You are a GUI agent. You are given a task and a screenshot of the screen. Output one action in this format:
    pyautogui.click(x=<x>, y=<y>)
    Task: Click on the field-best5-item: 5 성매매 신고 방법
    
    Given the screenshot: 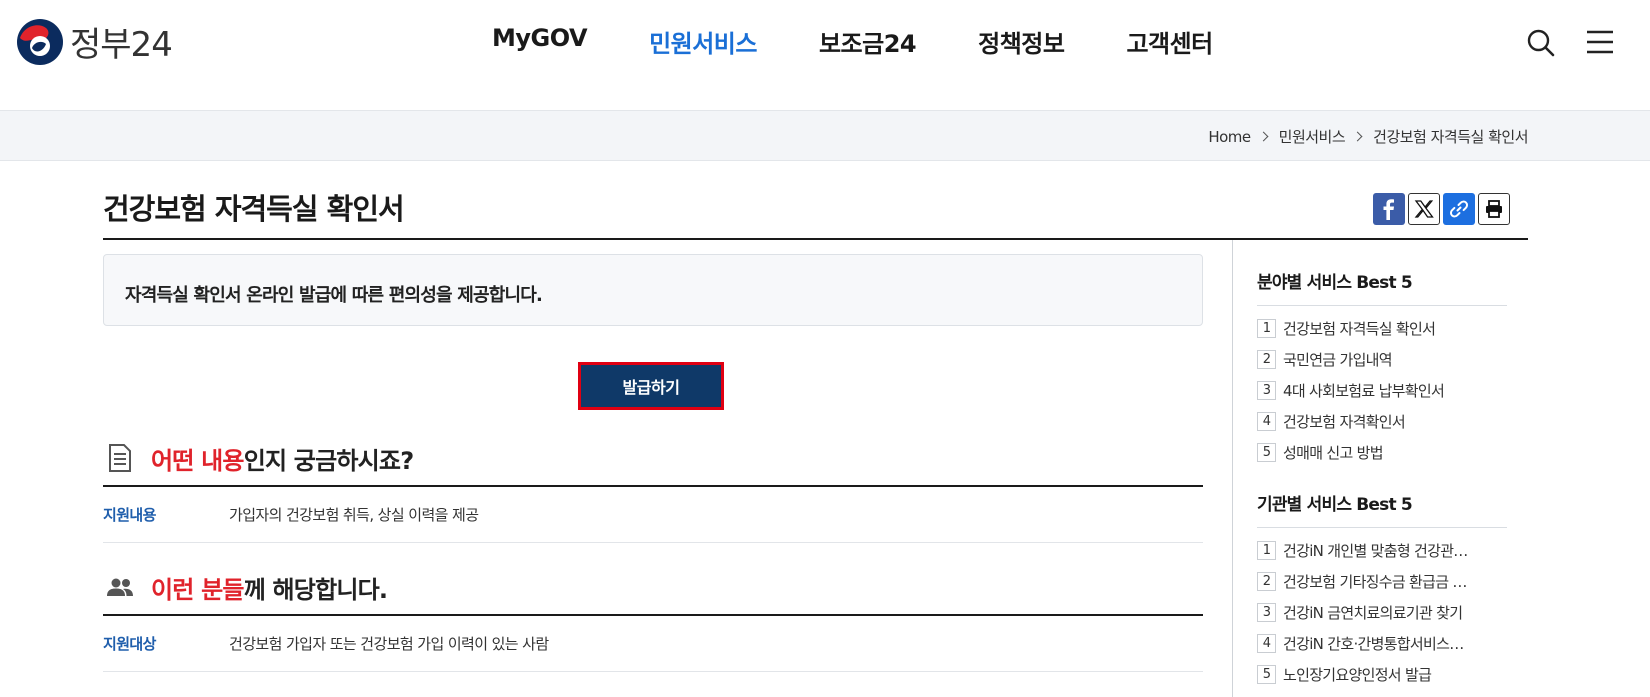 What is the action you would take?
    pyautogui.click(x=1382, y=452)
    